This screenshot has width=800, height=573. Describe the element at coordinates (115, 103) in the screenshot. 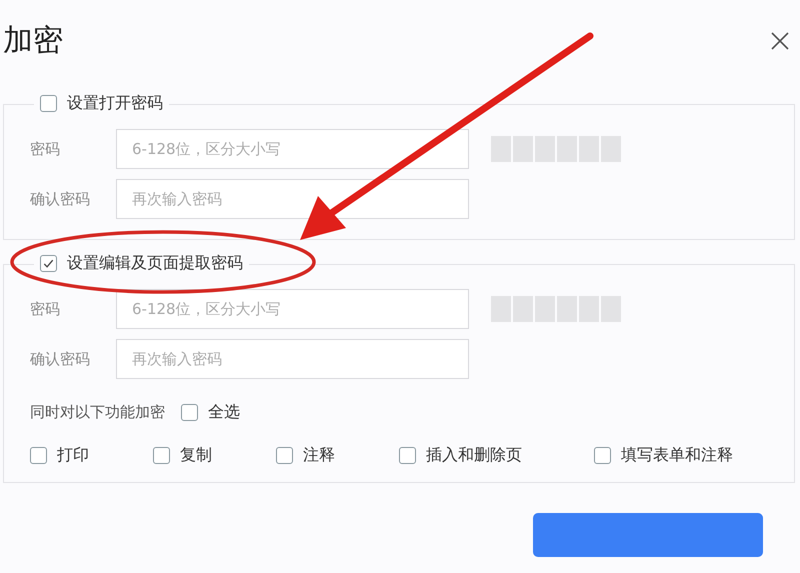

I see `checkbox-label: 设置打开密码` at that location.